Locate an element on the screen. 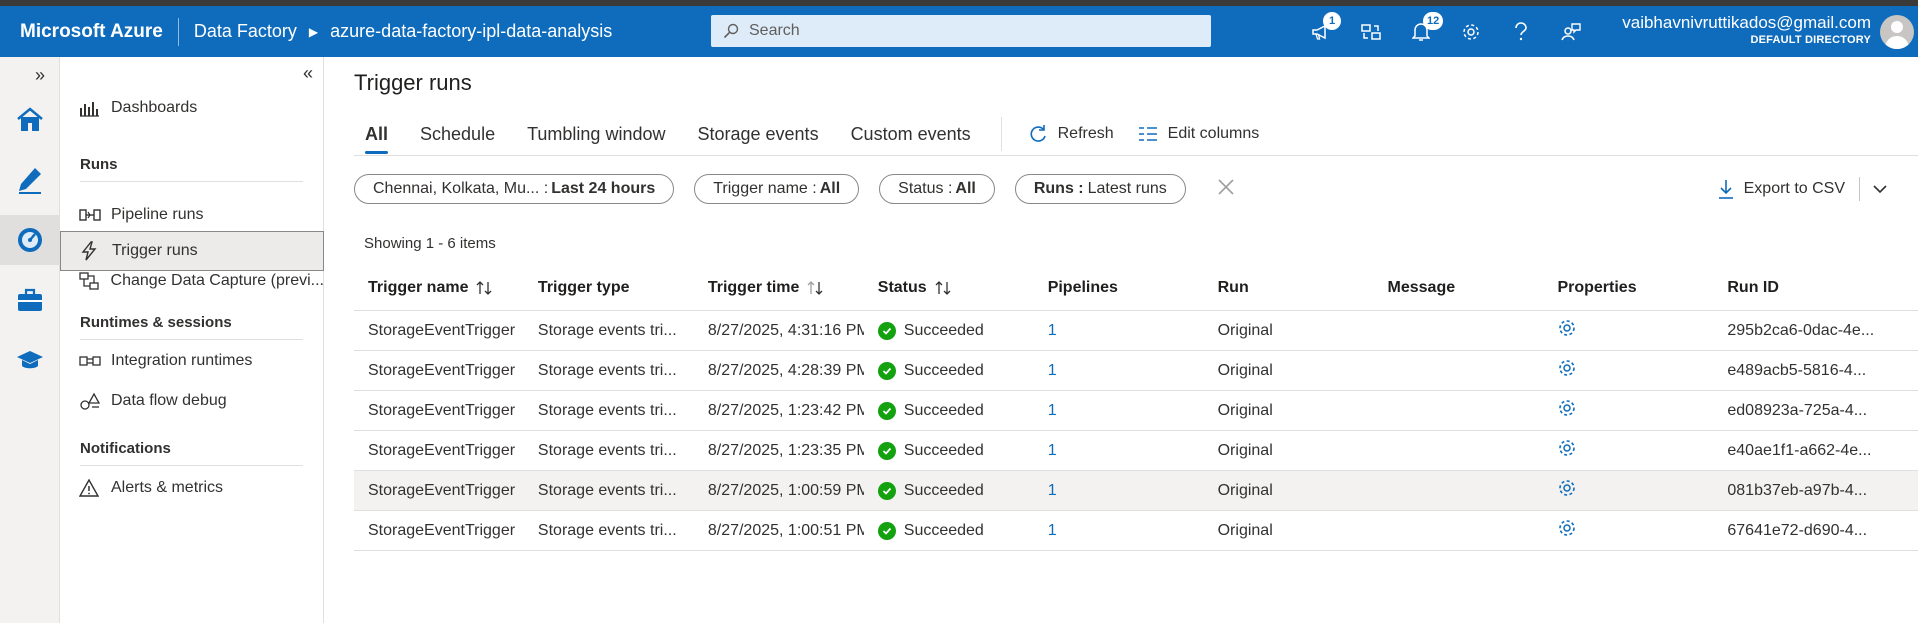 The width and height of the screenshot is (1918, 623). export-csv-label: Export to CSV is located at coordinates (1794, 188).